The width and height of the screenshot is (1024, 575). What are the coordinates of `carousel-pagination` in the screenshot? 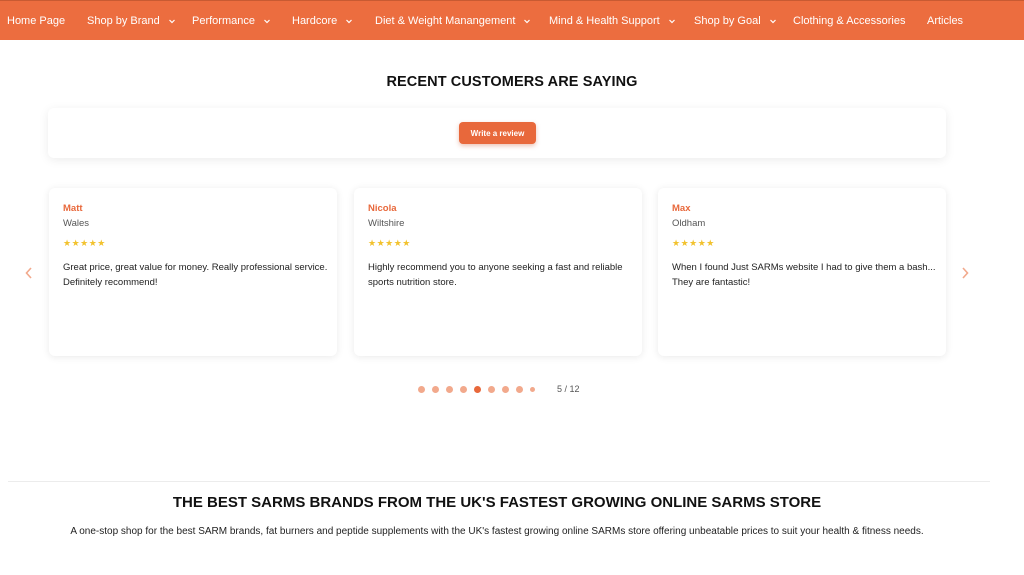 It's located at (480, 389).